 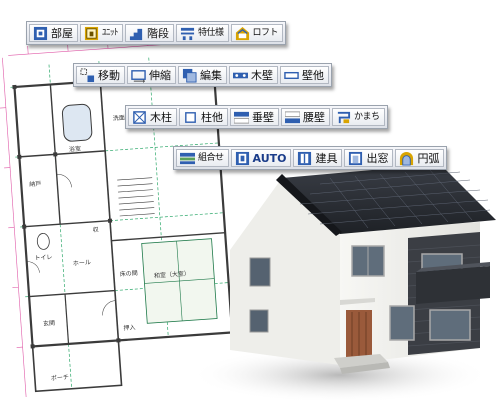 I want to click on waist-wall-button: 腰壁, so click(x=305, y=117).